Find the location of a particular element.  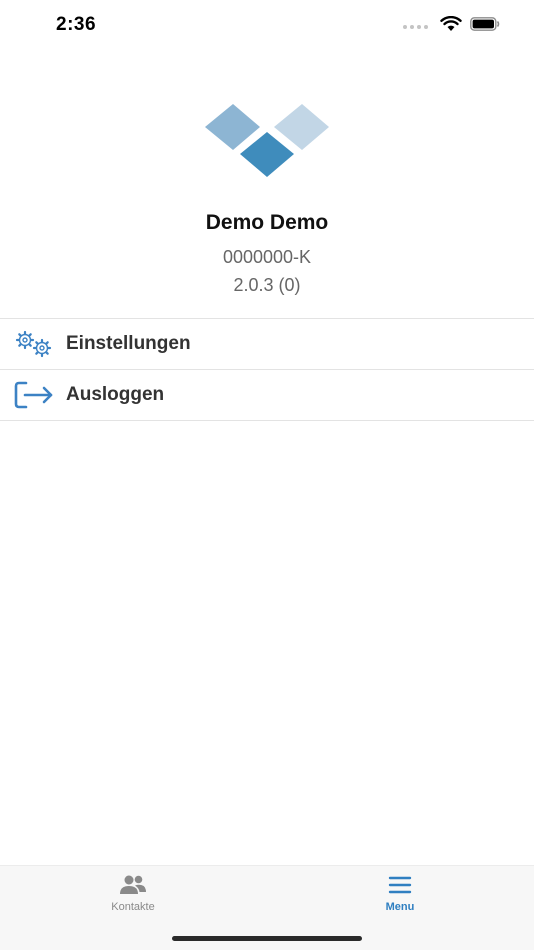

signal-icon is located at coordinates (415, 27).